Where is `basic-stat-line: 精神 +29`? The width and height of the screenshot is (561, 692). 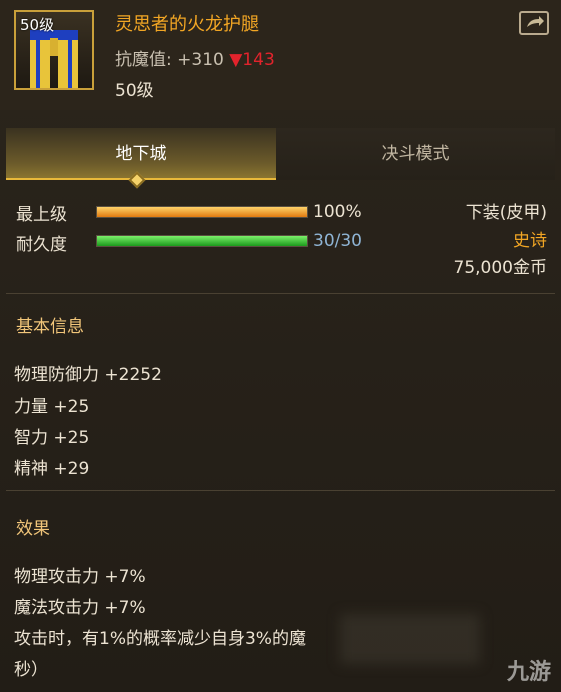 basic-stat-line: 精神 +29 is located at coordinates (52, 469).